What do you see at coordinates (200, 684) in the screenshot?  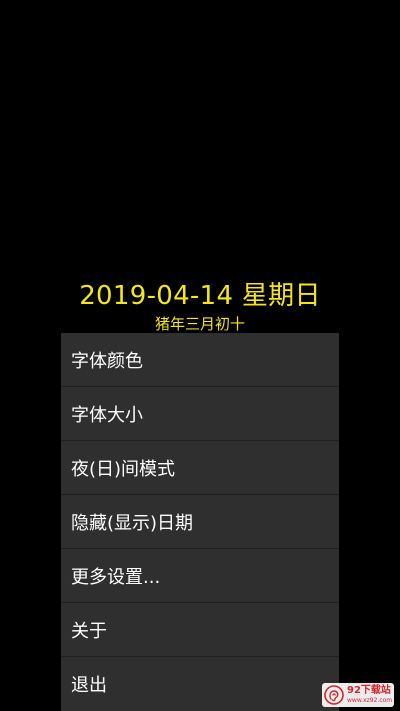 I see `menu-item-exit: 退出` at bounding box center [200, 684].